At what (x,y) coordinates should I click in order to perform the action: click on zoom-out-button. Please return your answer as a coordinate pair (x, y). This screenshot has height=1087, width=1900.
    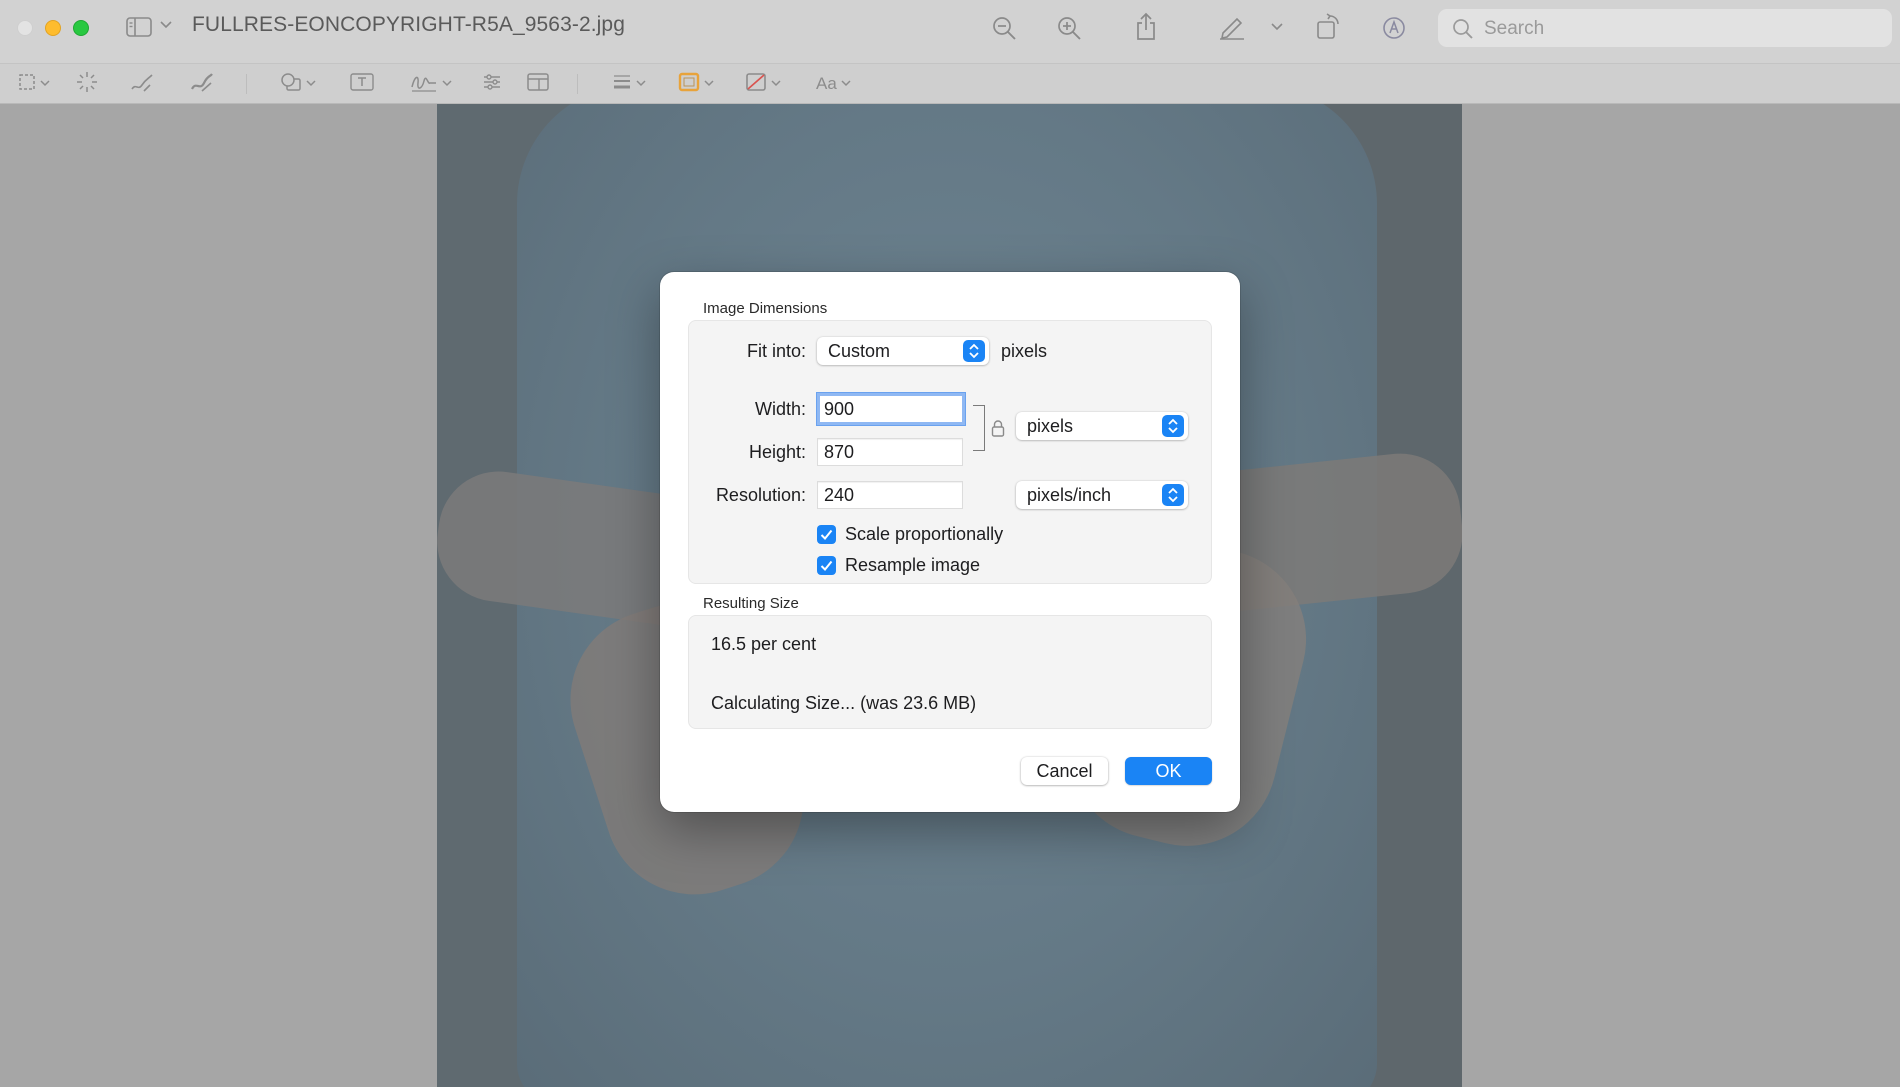
    Looking at the image, I should click on (1004, 28).